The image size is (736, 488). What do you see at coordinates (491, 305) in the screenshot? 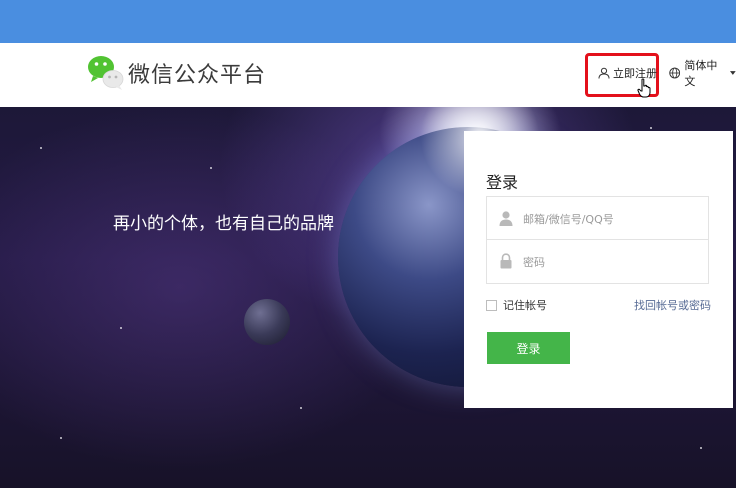
I see `checkbox-box` at bounding box center [491, 305].